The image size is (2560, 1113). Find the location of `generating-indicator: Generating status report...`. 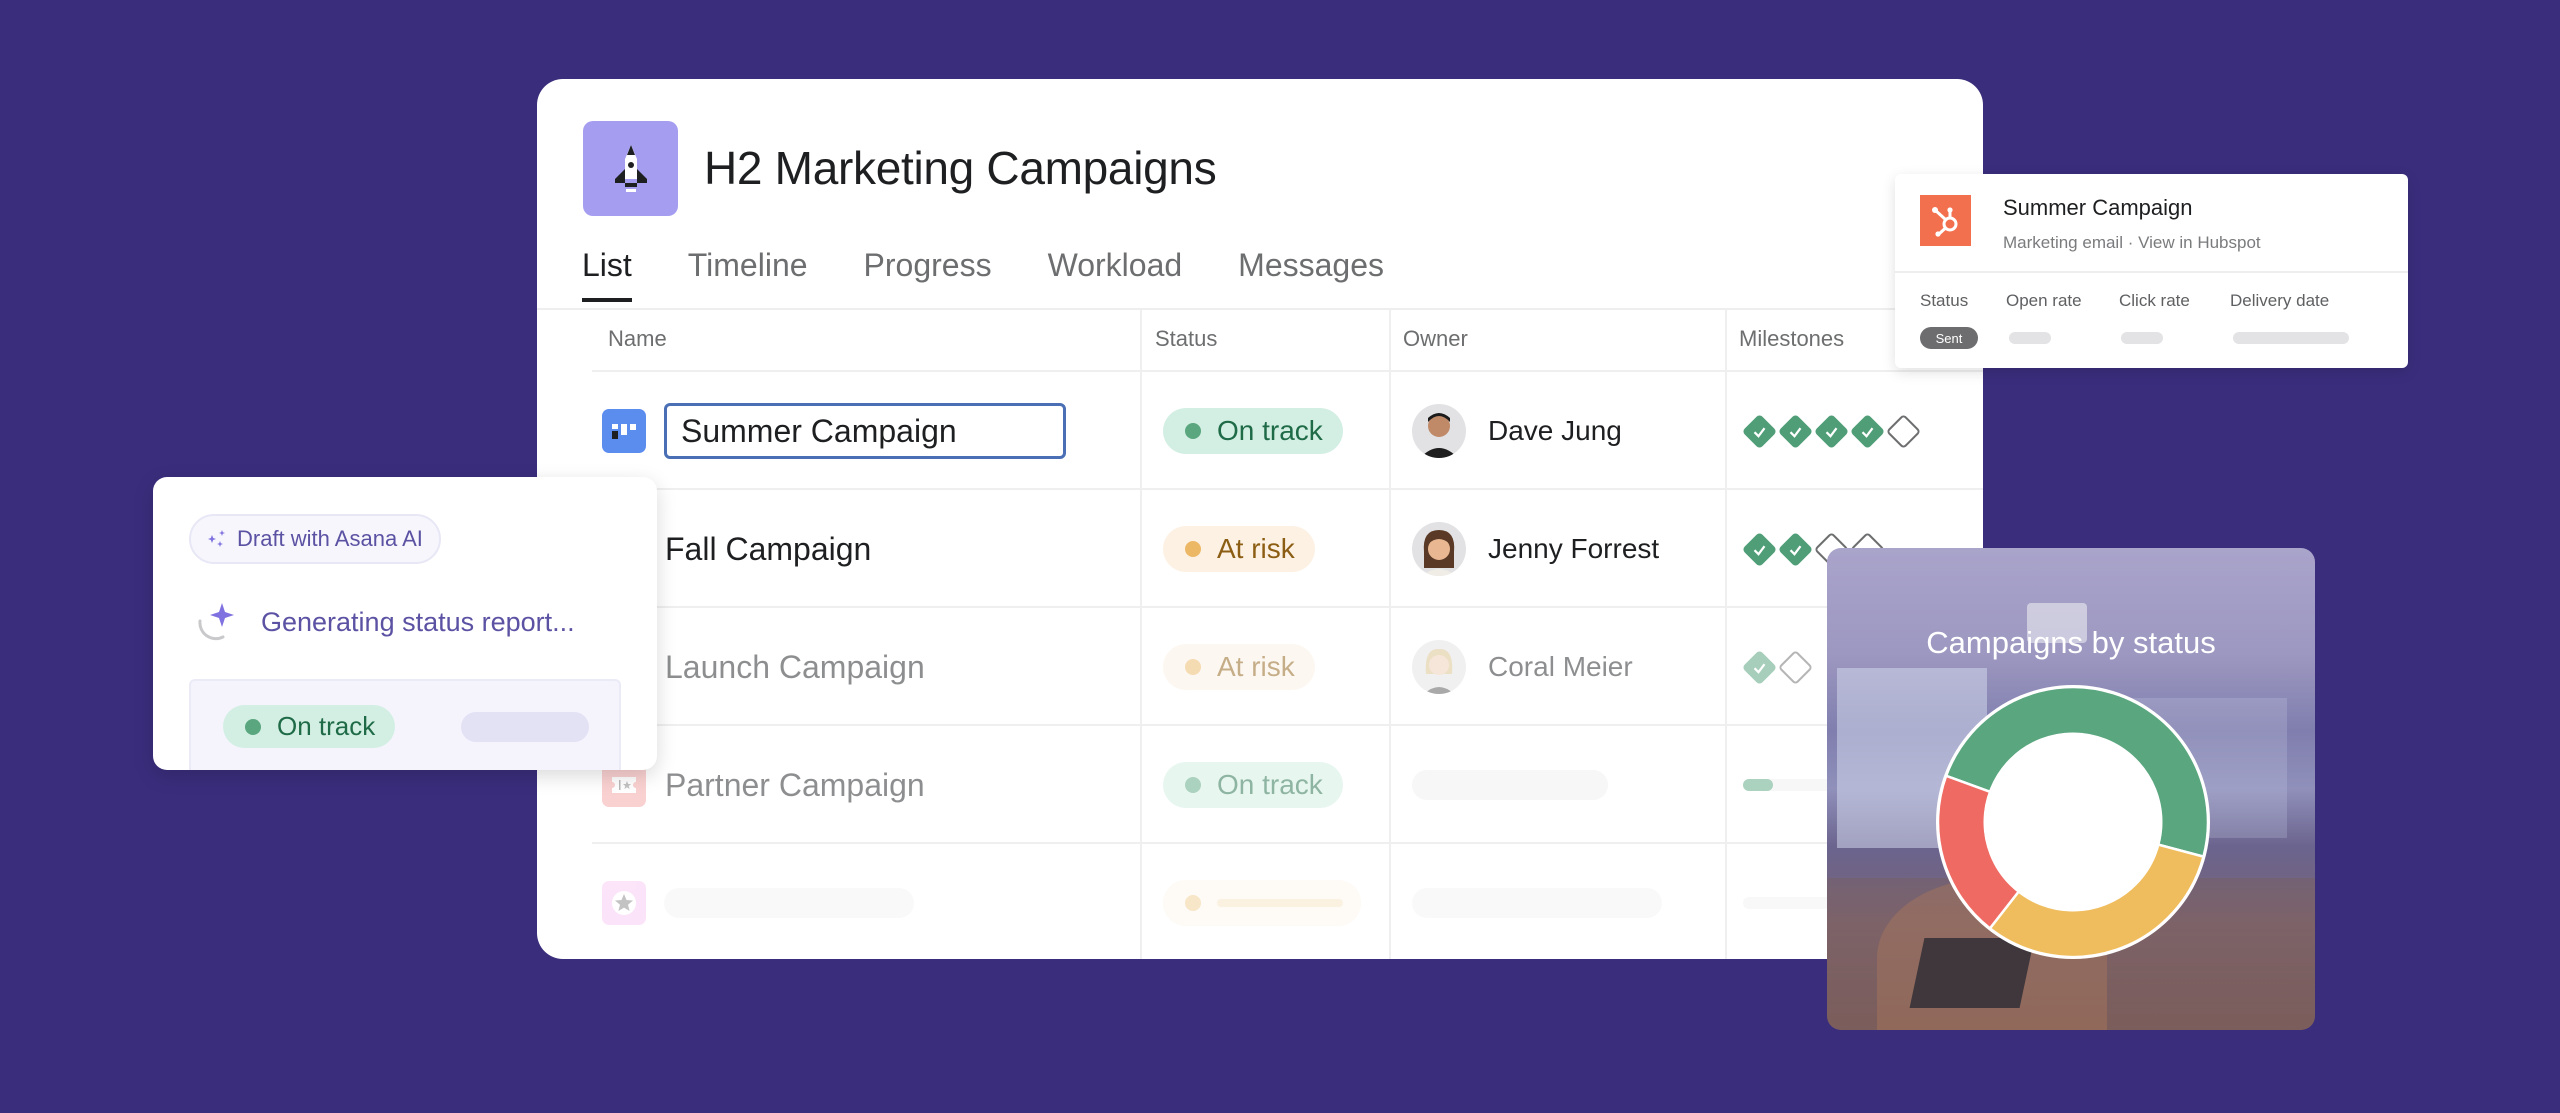

generating-indicator: Generating status report... is located at coordinates (384, 622).